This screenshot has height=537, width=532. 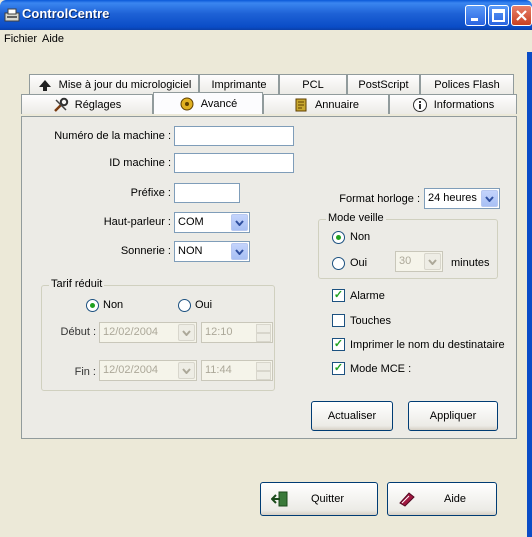 I want to click on start-date-dropdown, so click(x=186, y=332).